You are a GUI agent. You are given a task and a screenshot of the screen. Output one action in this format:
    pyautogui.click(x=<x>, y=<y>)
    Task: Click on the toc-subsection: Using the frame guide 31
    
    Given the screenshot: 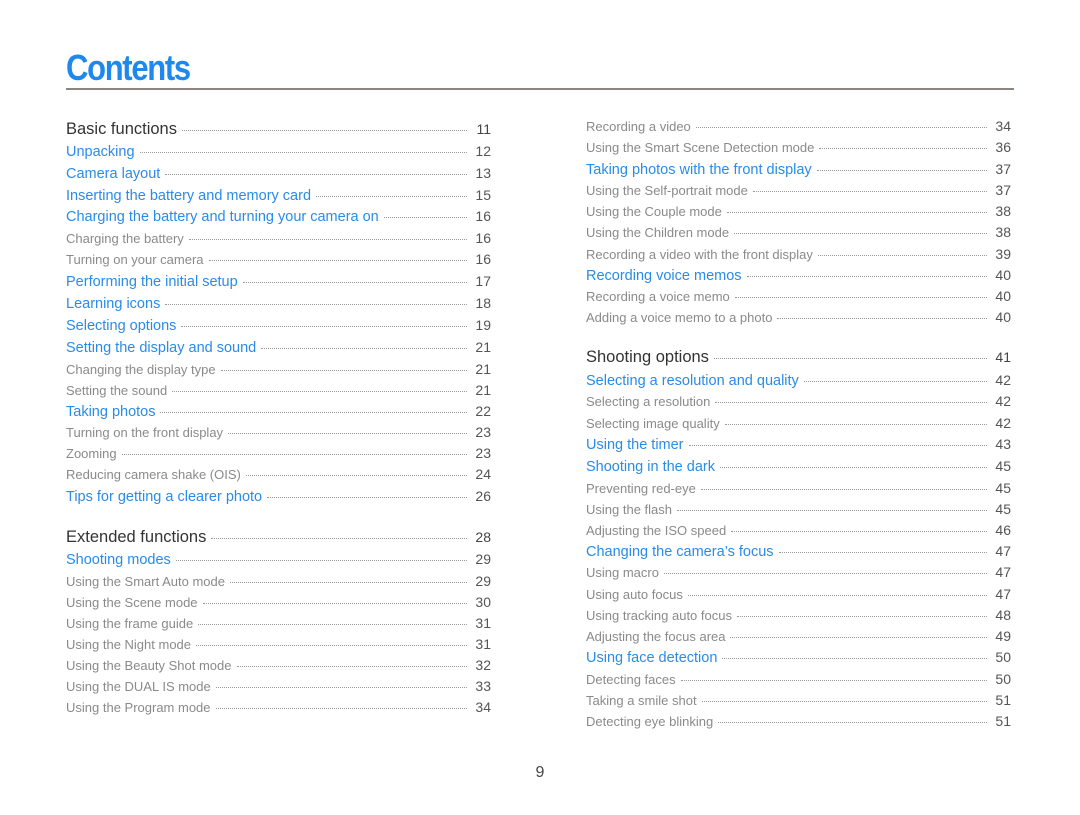 What is the action you would take?
    pyautogui.click(x=278, y=623)
    